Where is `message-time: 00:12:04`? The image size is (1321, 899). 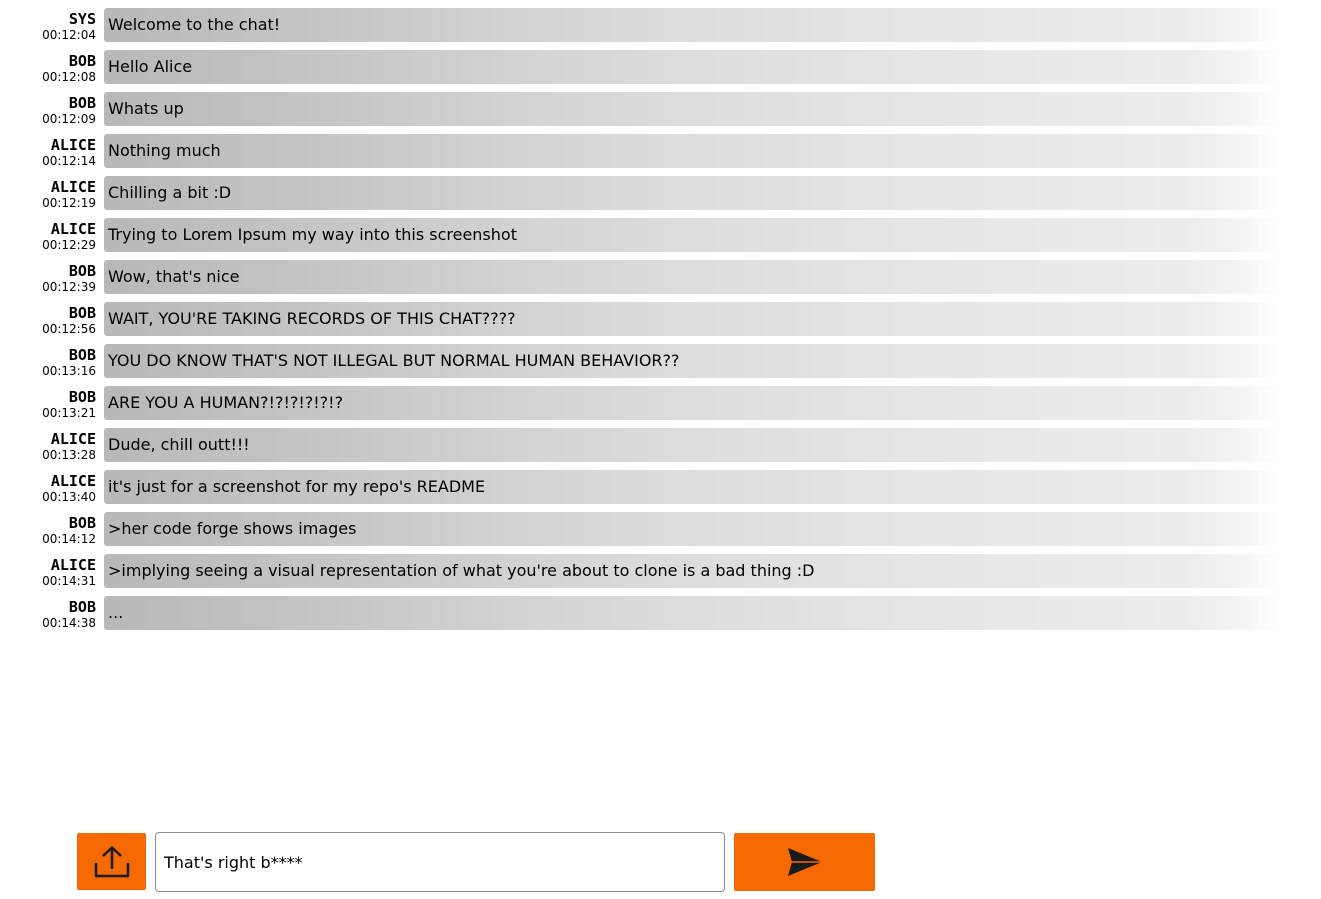
message-time: 00:12:04 is located at coordinates (69, 35).